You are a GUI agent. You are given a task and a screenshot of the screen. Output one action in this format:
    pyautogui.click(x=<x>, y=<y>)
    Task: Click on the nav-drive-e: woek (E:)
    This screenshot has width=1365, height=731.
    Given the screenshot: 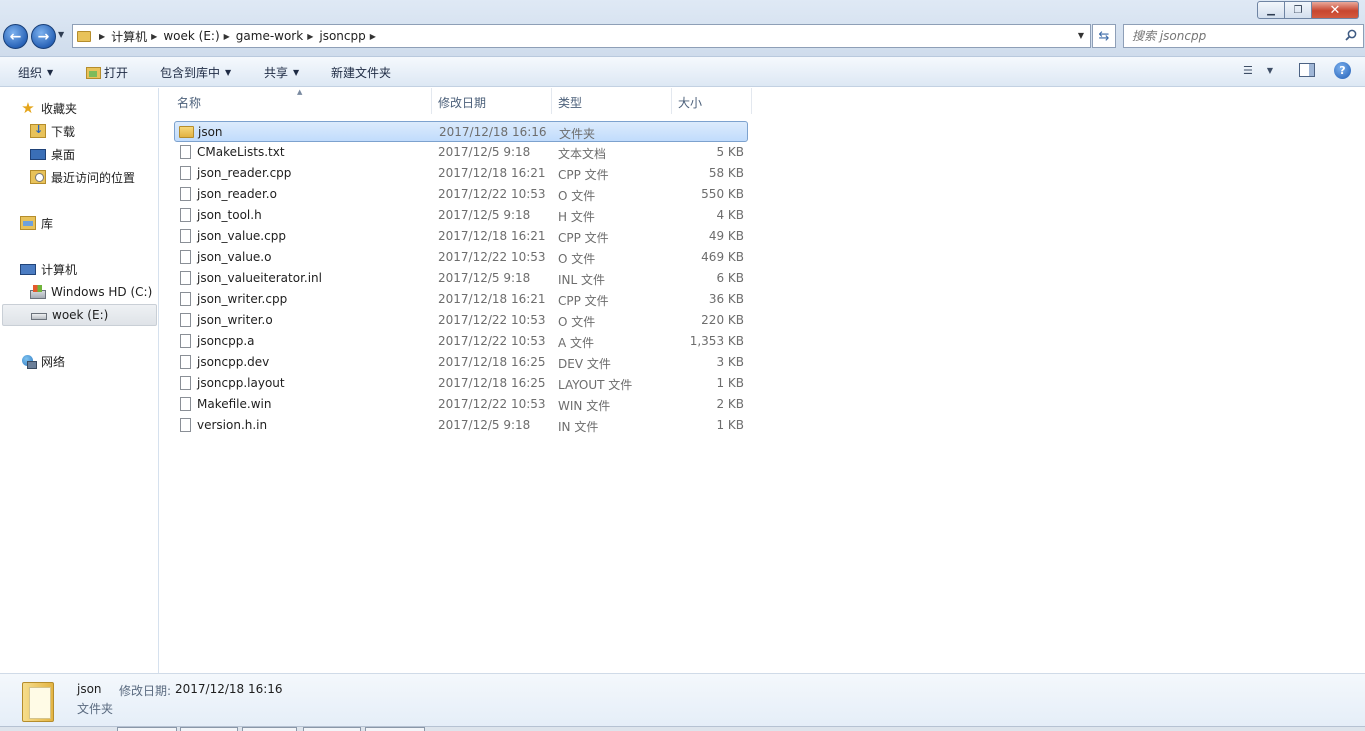 What is the action you would take?
    pyautogui.click(x=79, y=315)
    